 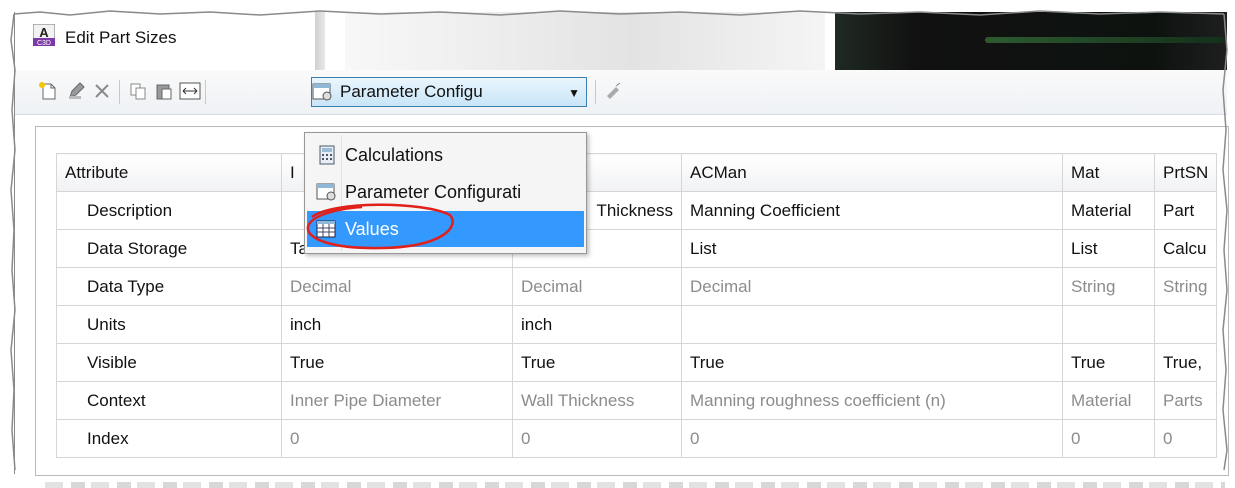 What do you see at coordinates (872, 172) in the screenshot?
I see `column-header: ACMan` at bounding box center [872, 172].